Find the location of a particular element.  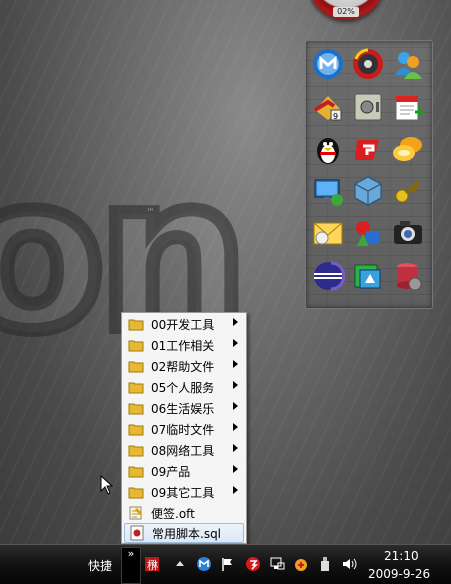

clock-time: 21:10 is located at coordinates (401, 556).